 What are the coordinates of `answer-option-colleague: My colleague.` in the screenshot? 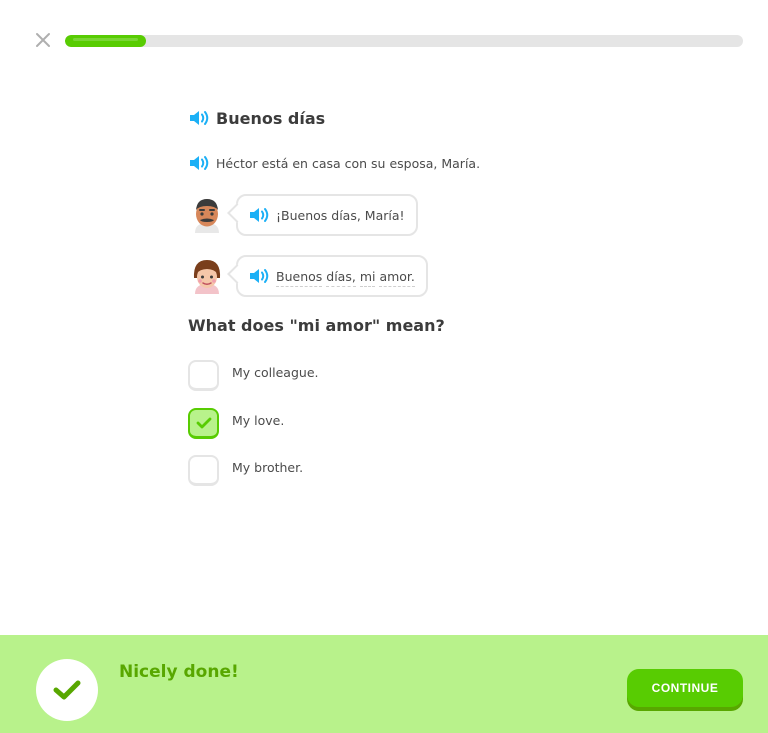 It's located at (253, 375).